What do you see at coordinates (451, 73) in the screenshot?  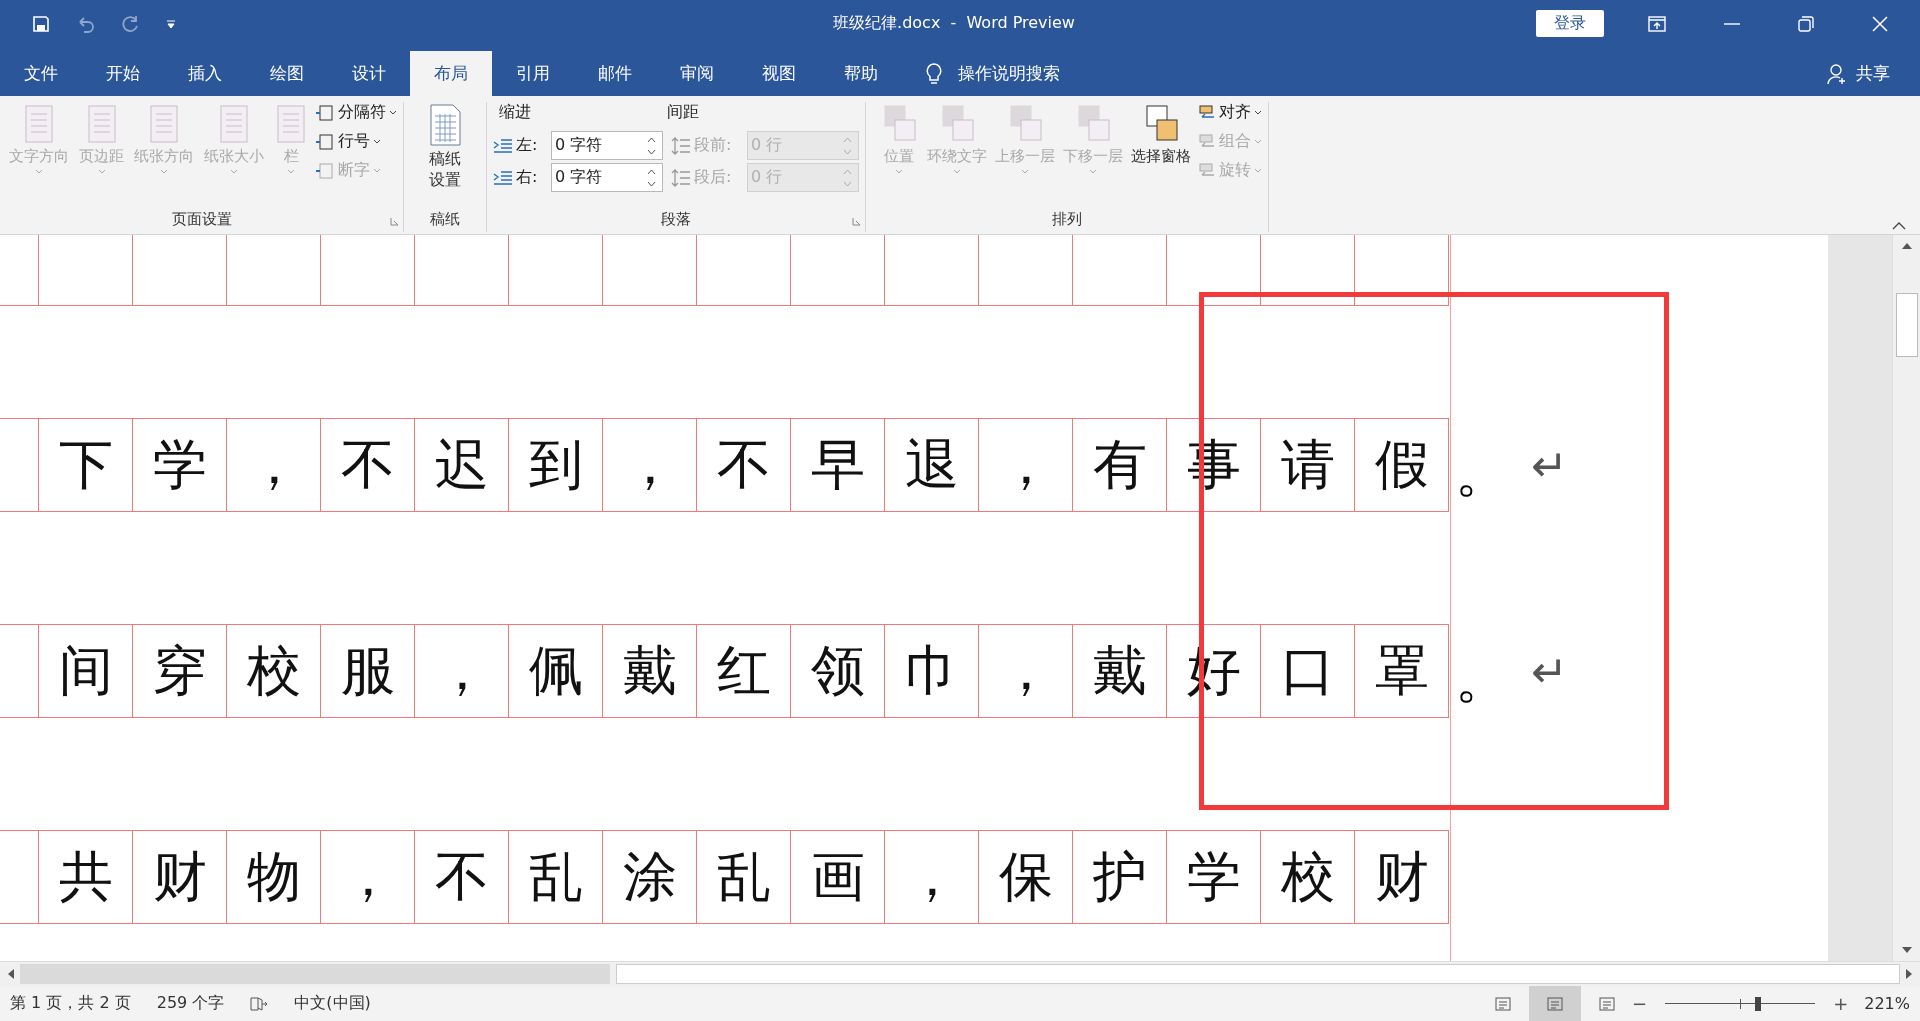 I see `ribbon-tab: 布局` at bounding box center [451, 73].